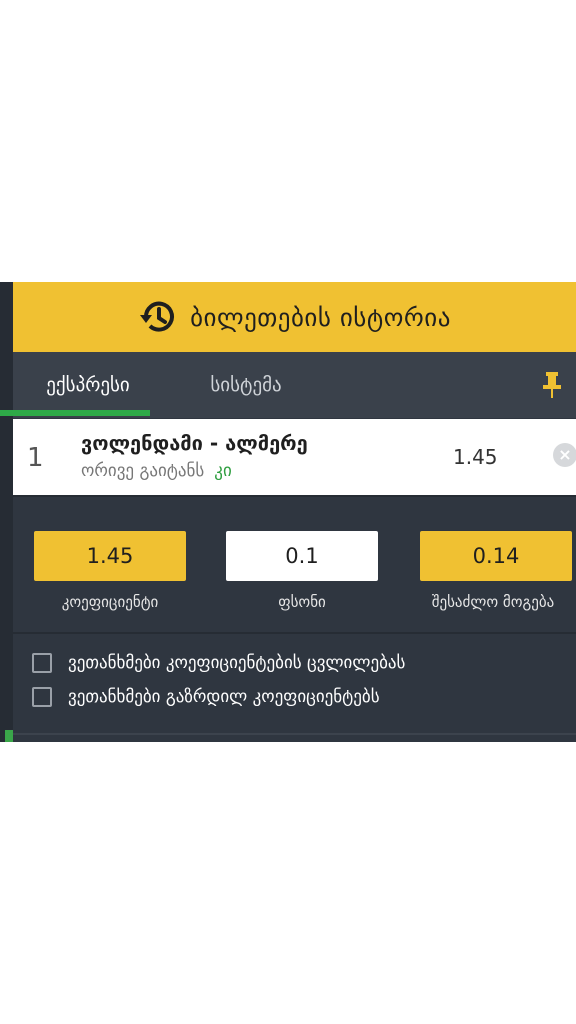 The width and height of the screenshot is (576, 1024). I want to click on history-icon, so click(158, 317).